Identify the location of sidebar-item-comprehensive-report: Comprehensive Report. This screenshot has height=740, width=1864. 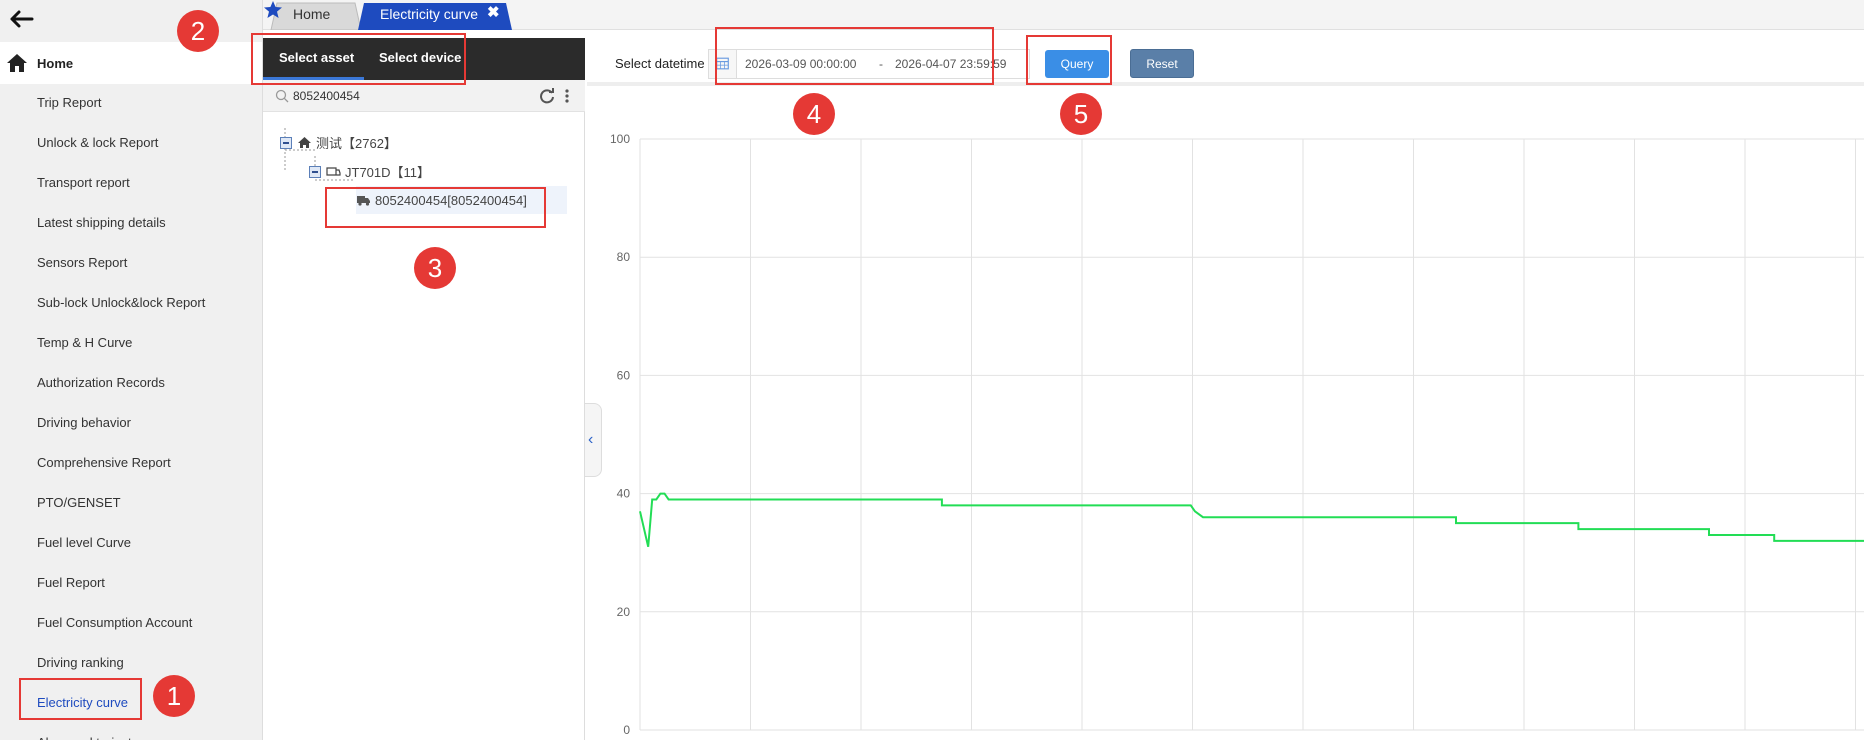
(104, 462).